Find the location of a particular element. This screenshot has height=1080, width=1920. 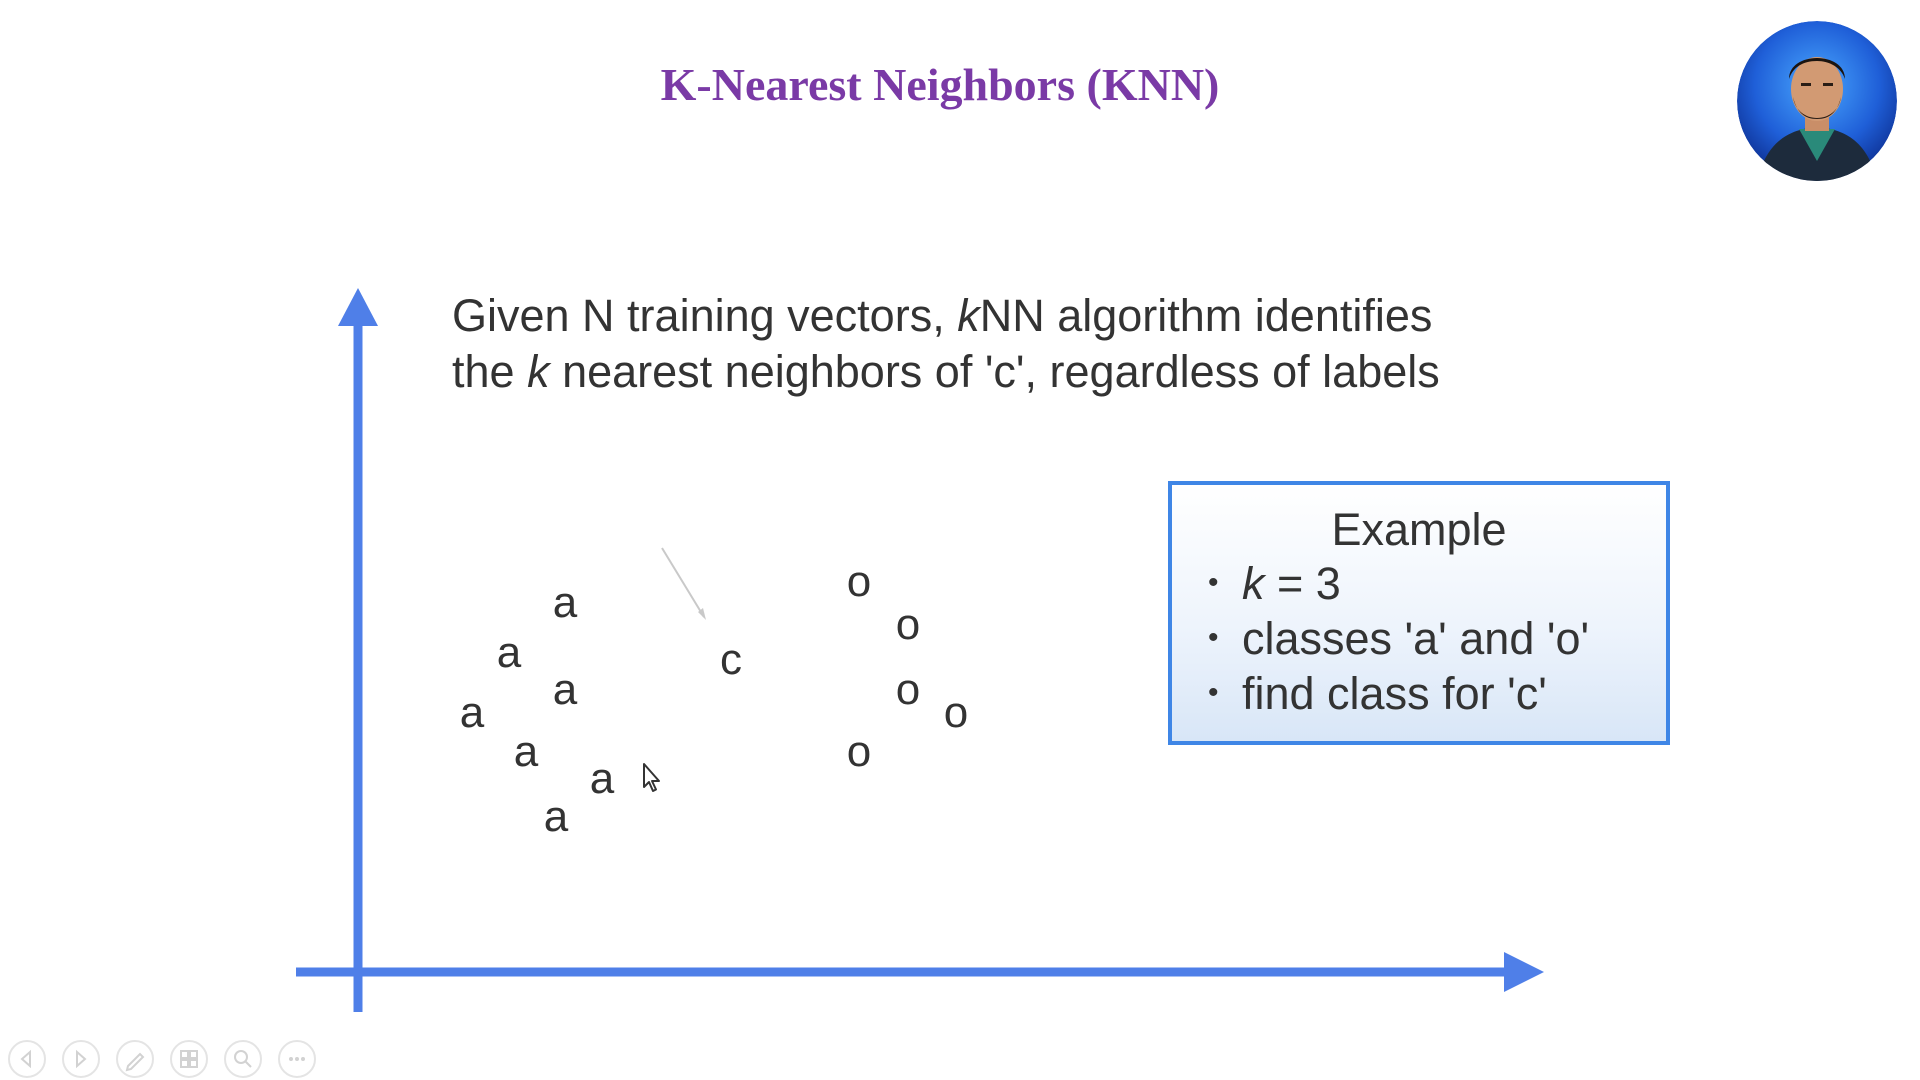

zoom-icon is located at coordinates (243, 1059).